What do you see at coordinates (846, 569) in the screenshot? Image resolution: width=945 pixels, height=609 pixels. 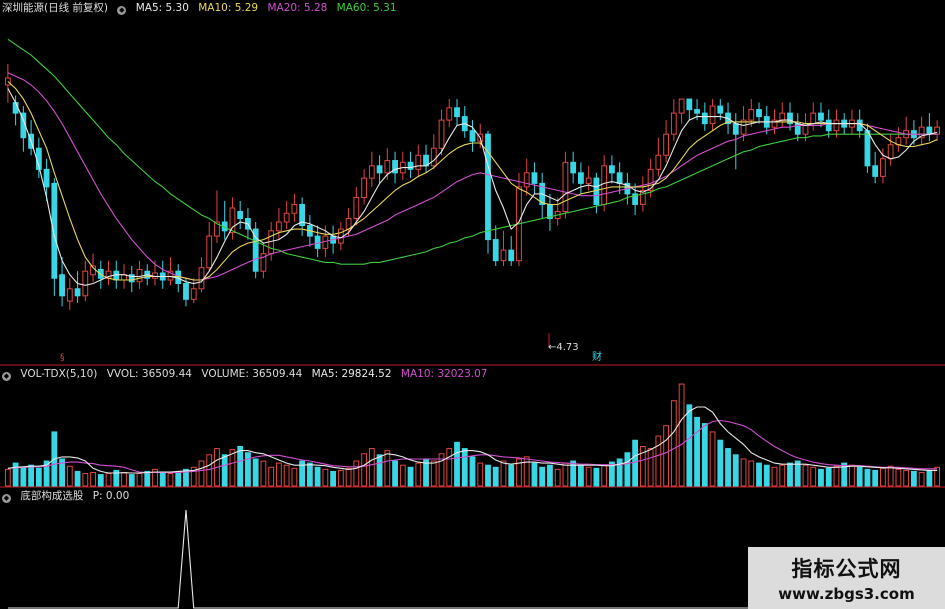 I see `watermark-title: 指标公式网` at bounding box center [846, 569].